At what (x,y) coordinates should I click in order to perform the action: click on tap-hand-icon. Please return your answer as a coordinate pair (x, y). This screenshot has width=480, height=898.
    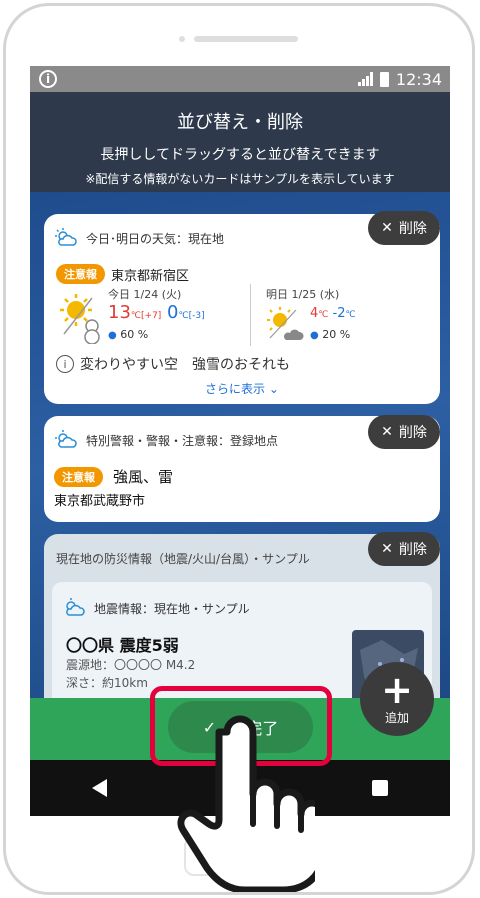
    Looking at the image, I should click on (246, 803).